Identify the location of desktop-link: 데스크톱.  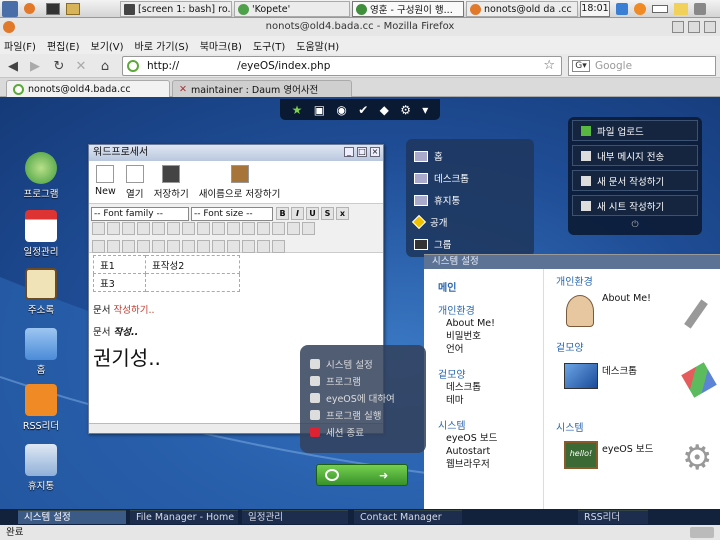
(619, 370).